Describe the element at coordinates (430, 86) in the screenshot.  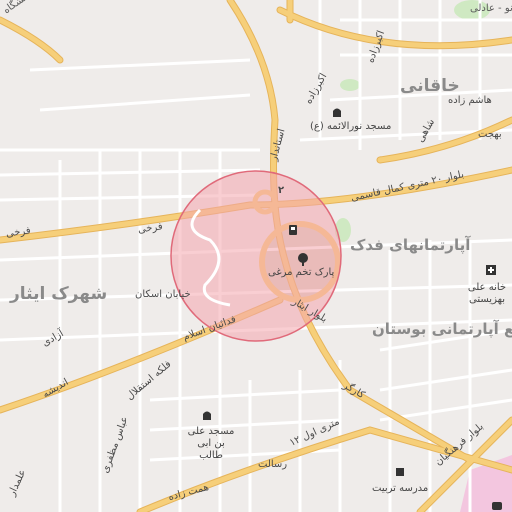
I see `district-label-khaghani: خاقانی` at that location.